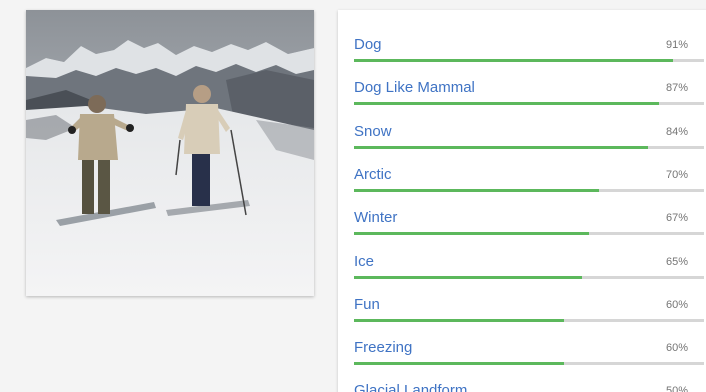 The width and height of the screenshot is (706, 392). What do you see at coordinates (529, 253) in the screenshot?
I see `label-row: Ice 65%` at bounding box center [529, 253].